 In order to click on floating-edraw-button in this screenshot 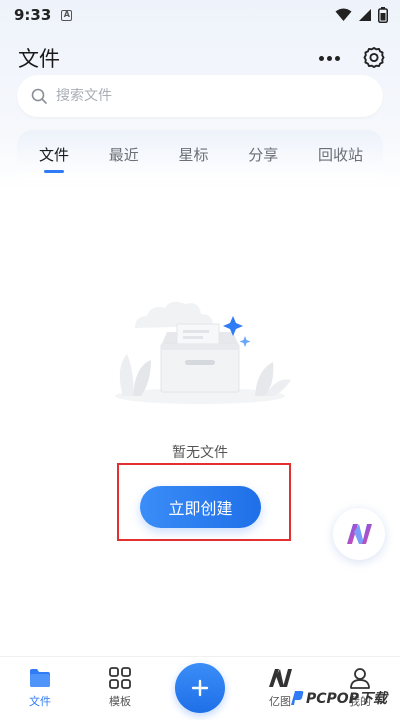, I will do `click(359, 534)`.